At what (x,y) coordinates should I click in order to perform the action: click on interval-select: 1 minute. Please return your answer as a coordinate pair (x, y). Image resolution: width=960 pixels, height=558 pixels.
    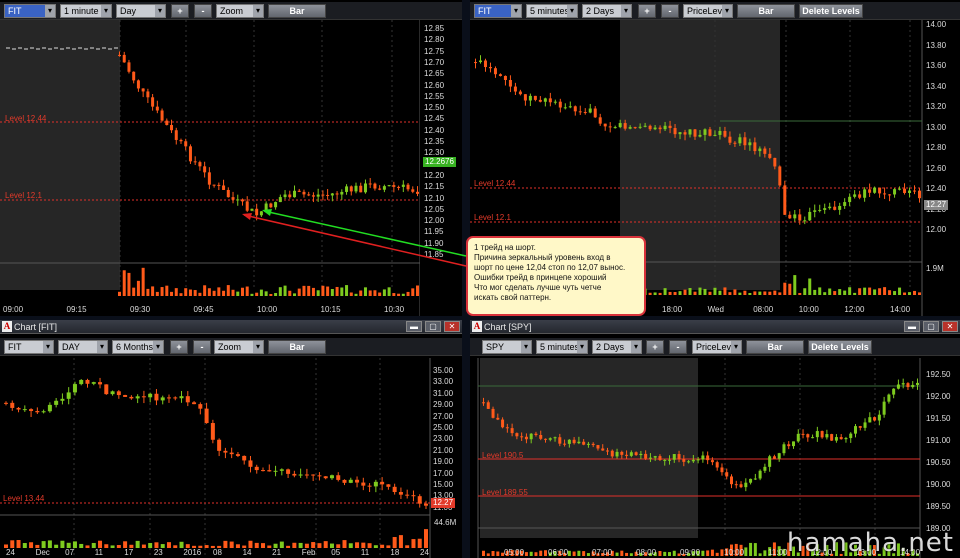
    Looking at the image, I should click on (86, 11).